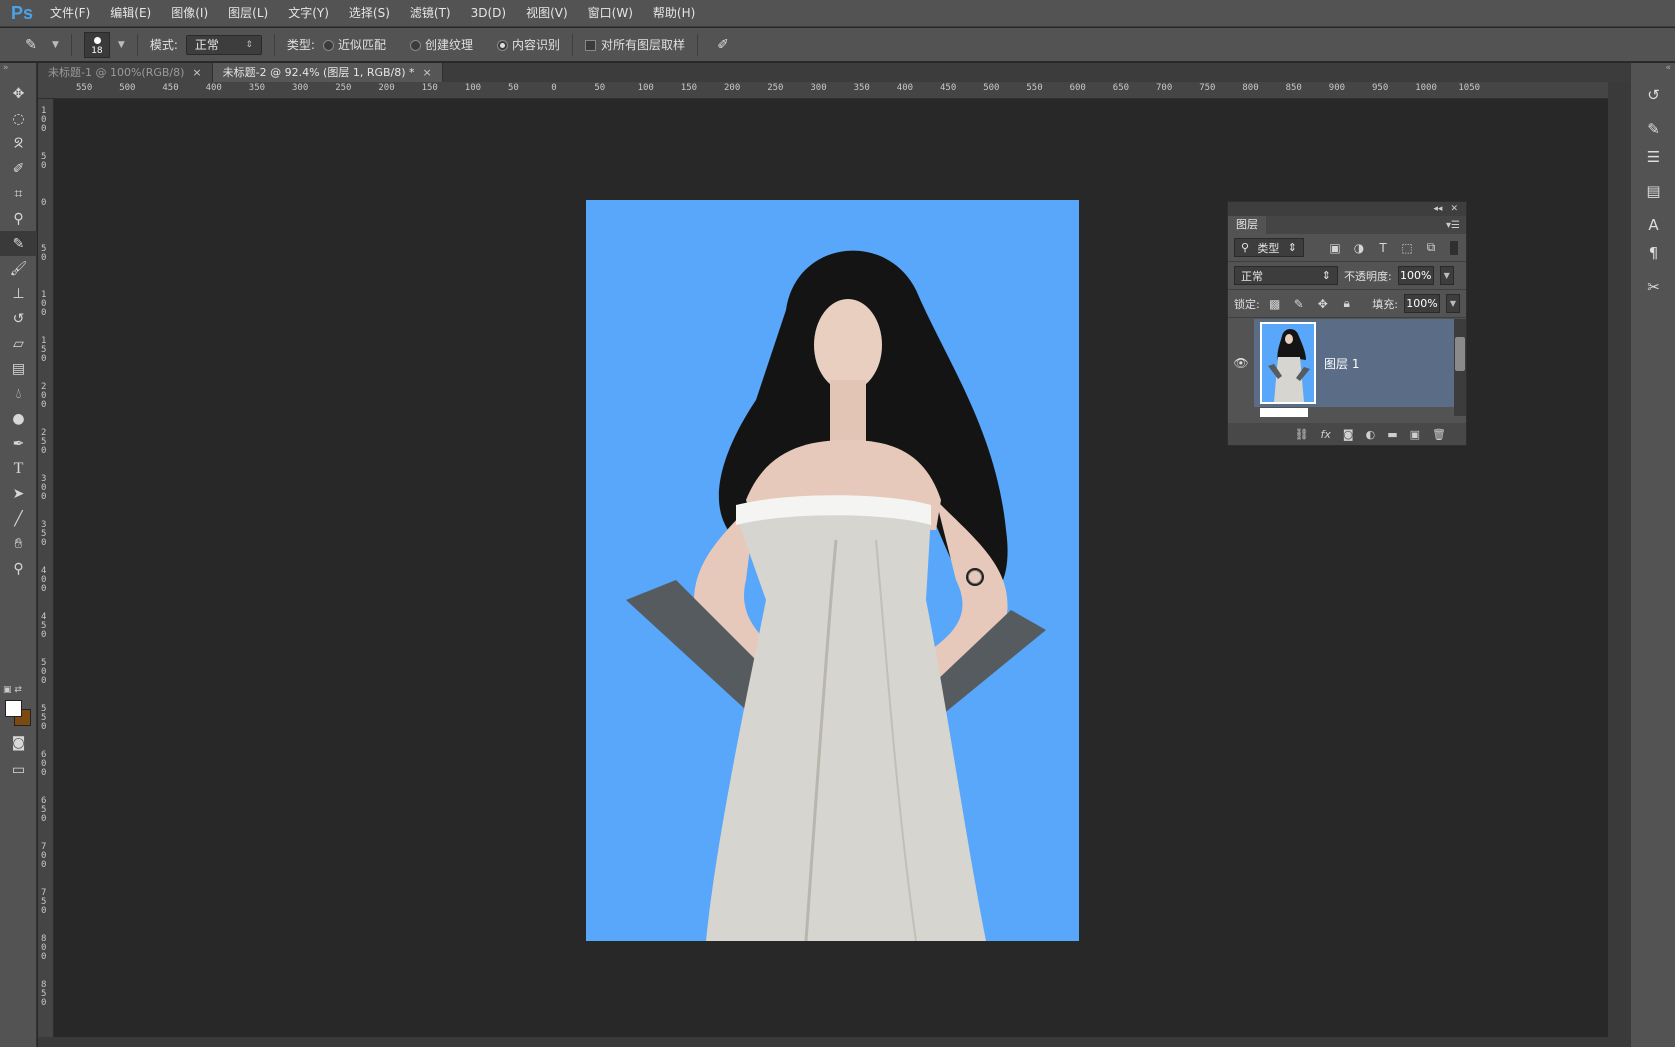  What do you see at coordinates (1415, 275) in the screenshot?
I see `opacity-input: 100%` at bounding box center [1415, 275].